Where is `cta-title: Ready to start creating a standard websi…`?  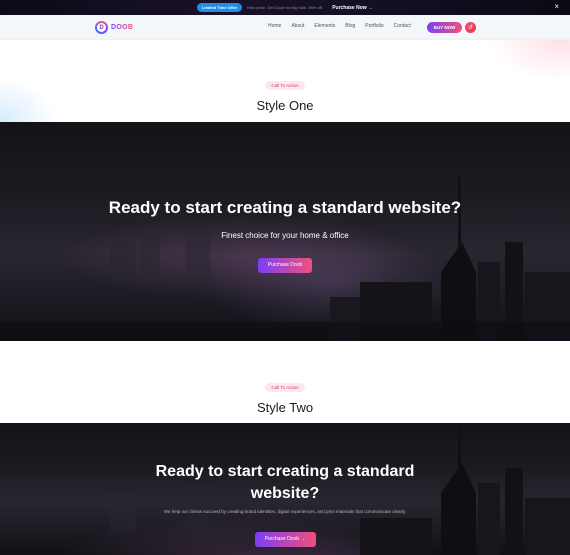 cta-title: Ready to start creating a standard websi… is located at coordinates (285, 207).